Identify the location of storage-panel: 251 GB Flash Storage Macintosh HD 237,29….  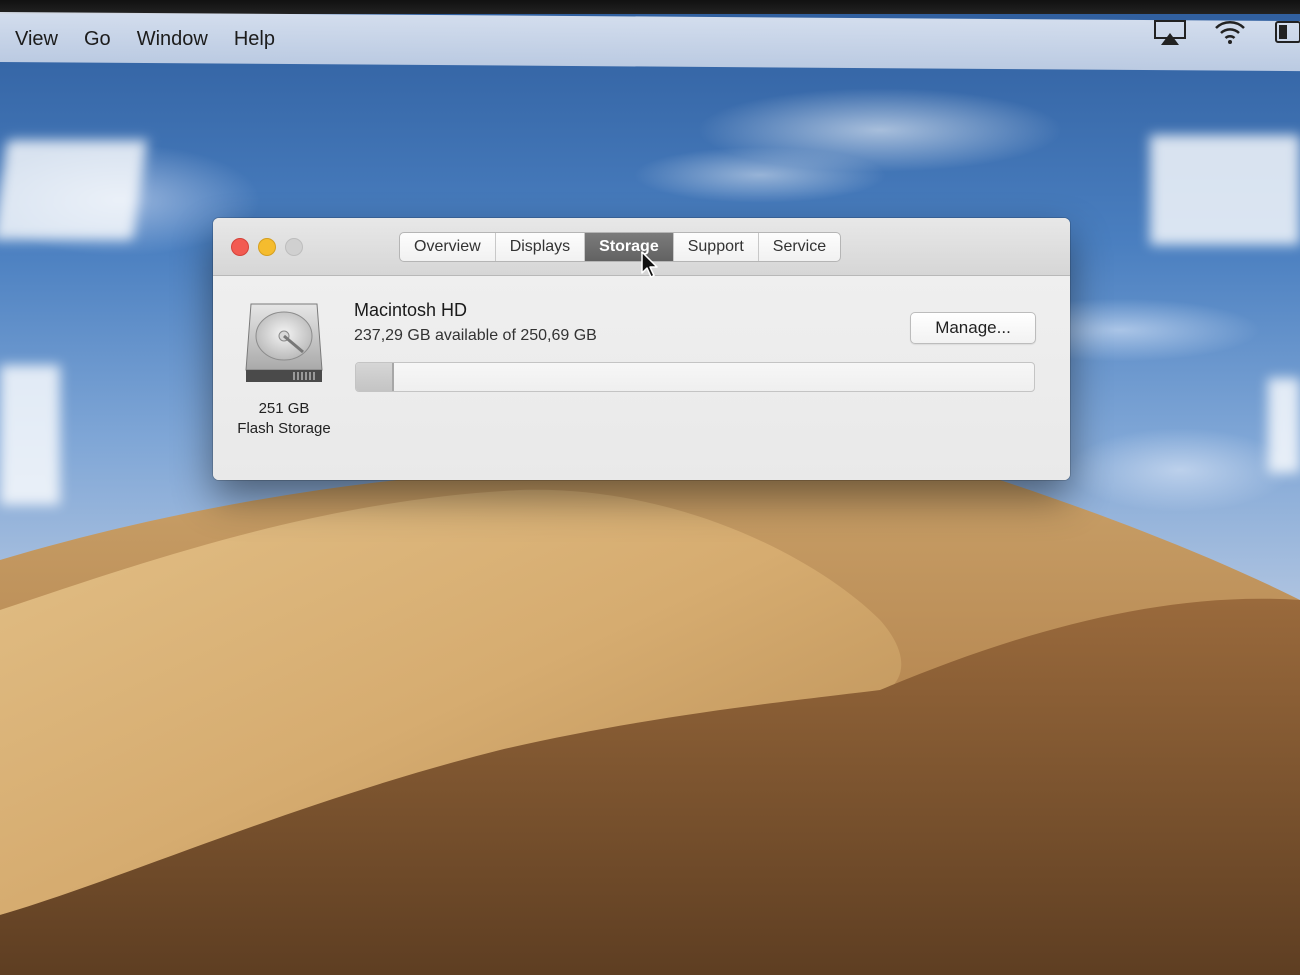
(641, 378).